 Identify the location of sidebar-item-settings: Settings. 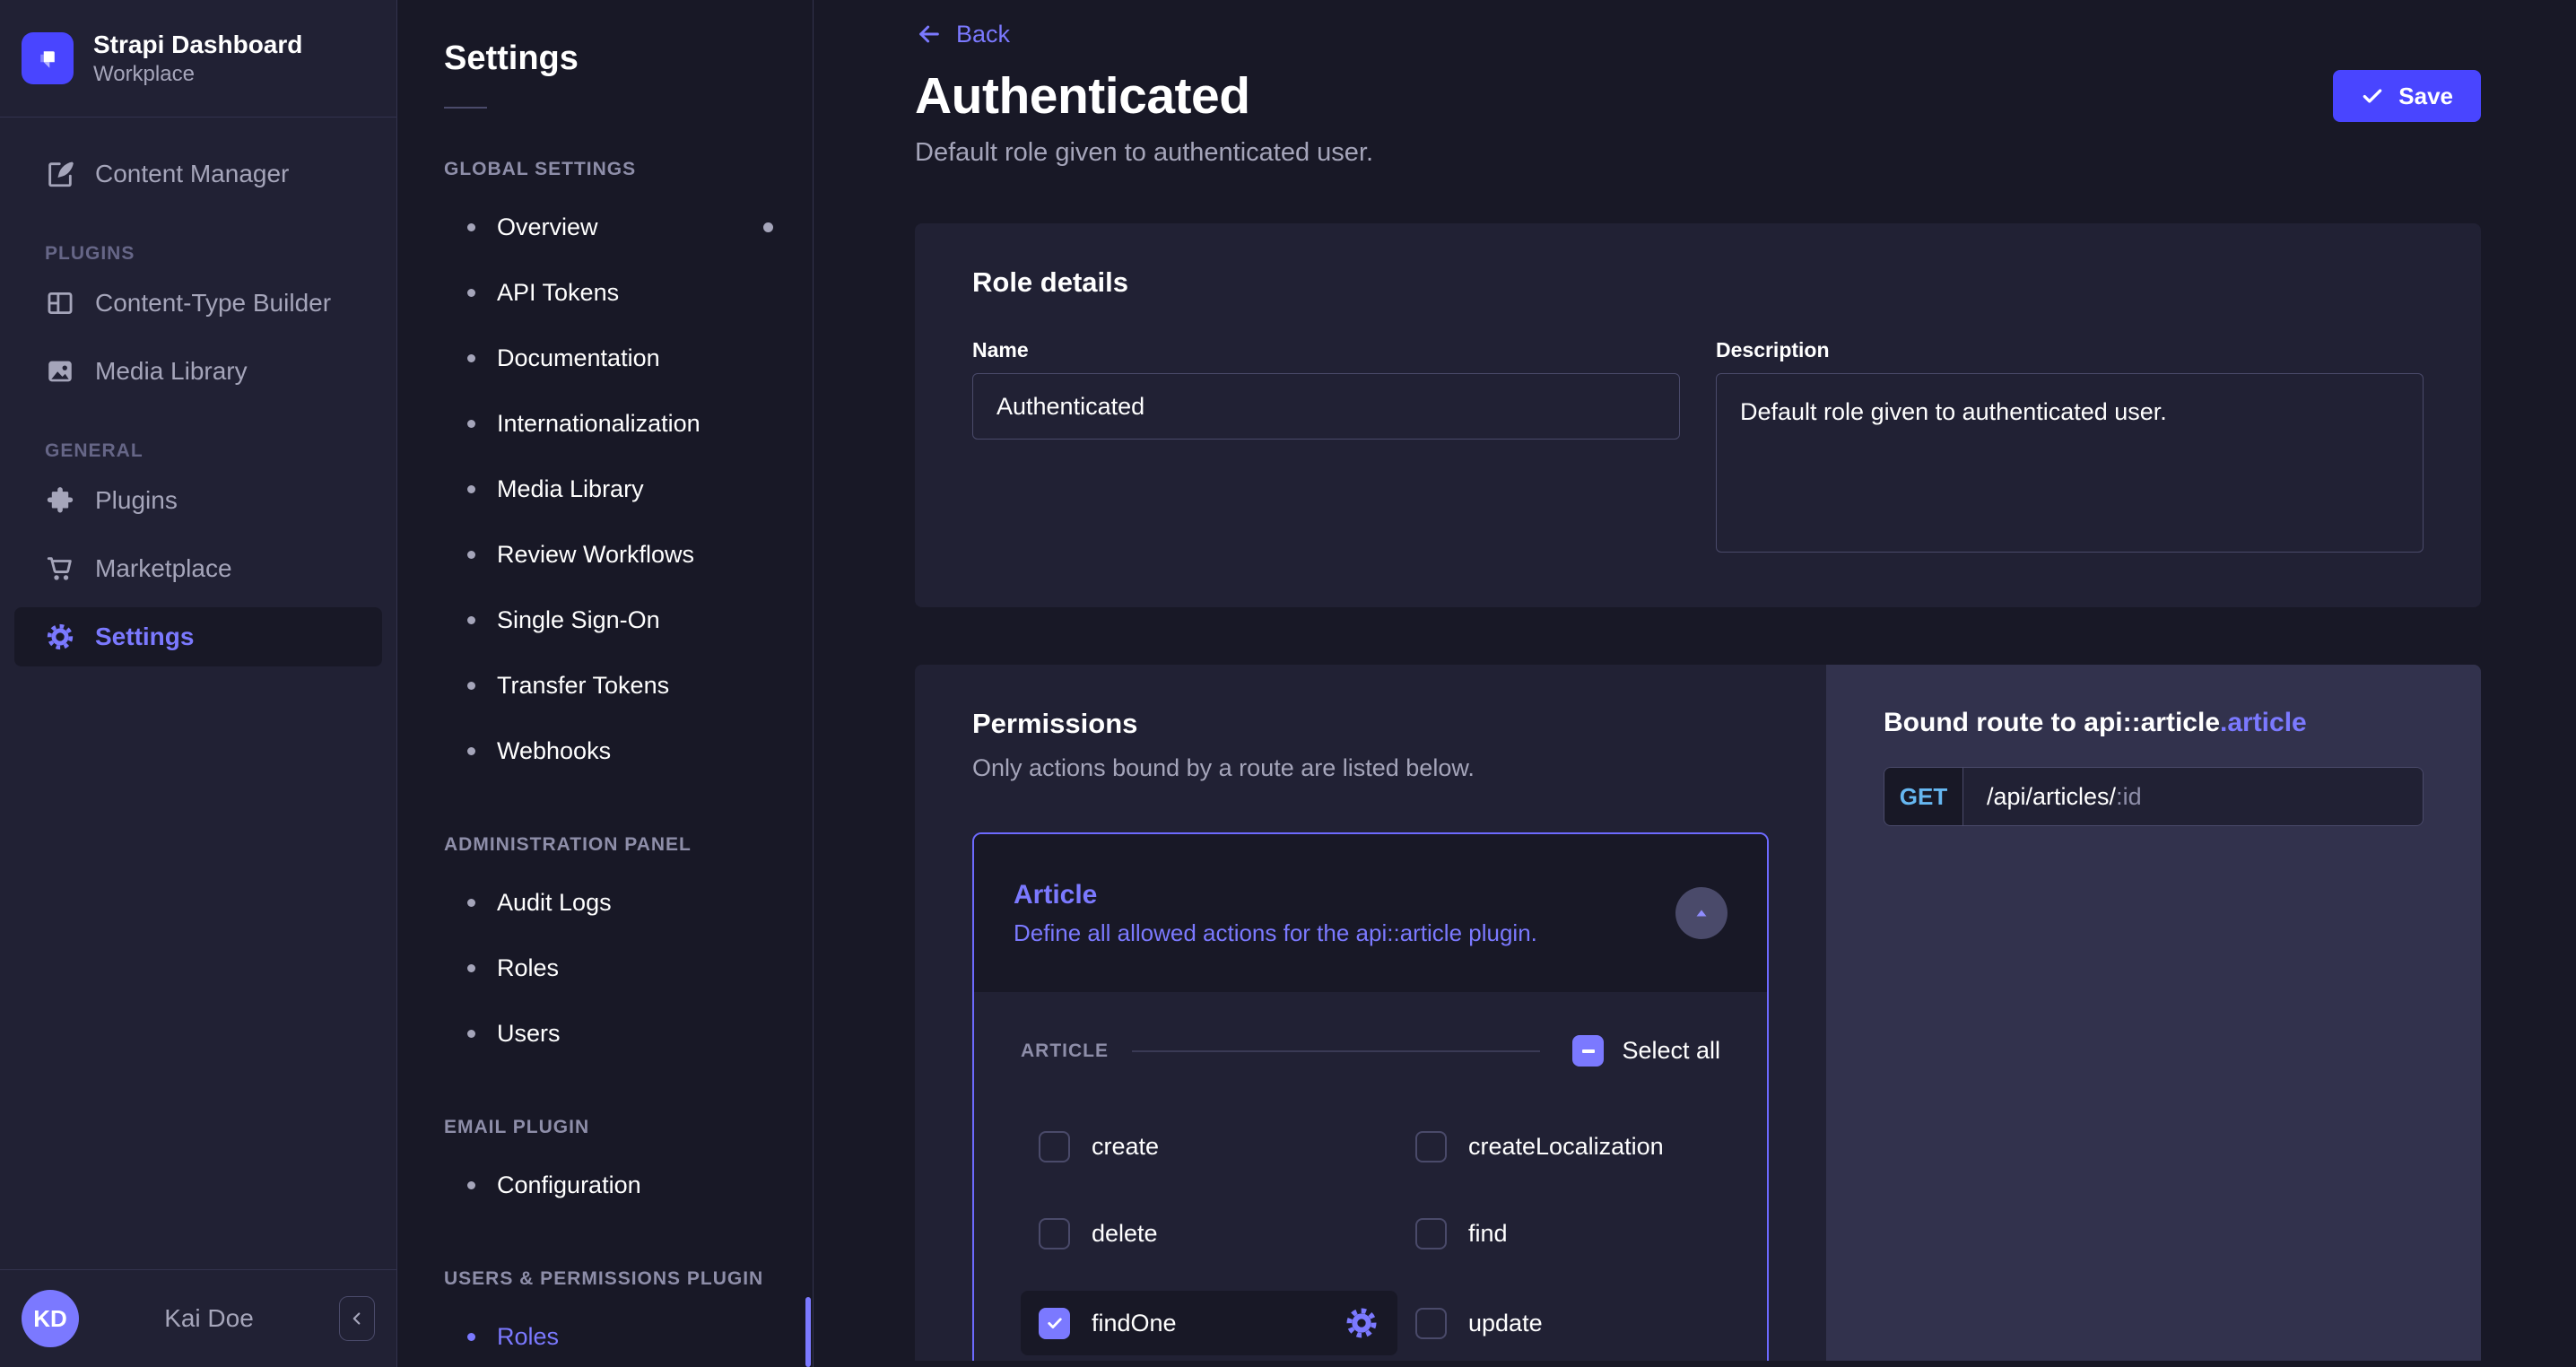
(198, 637).